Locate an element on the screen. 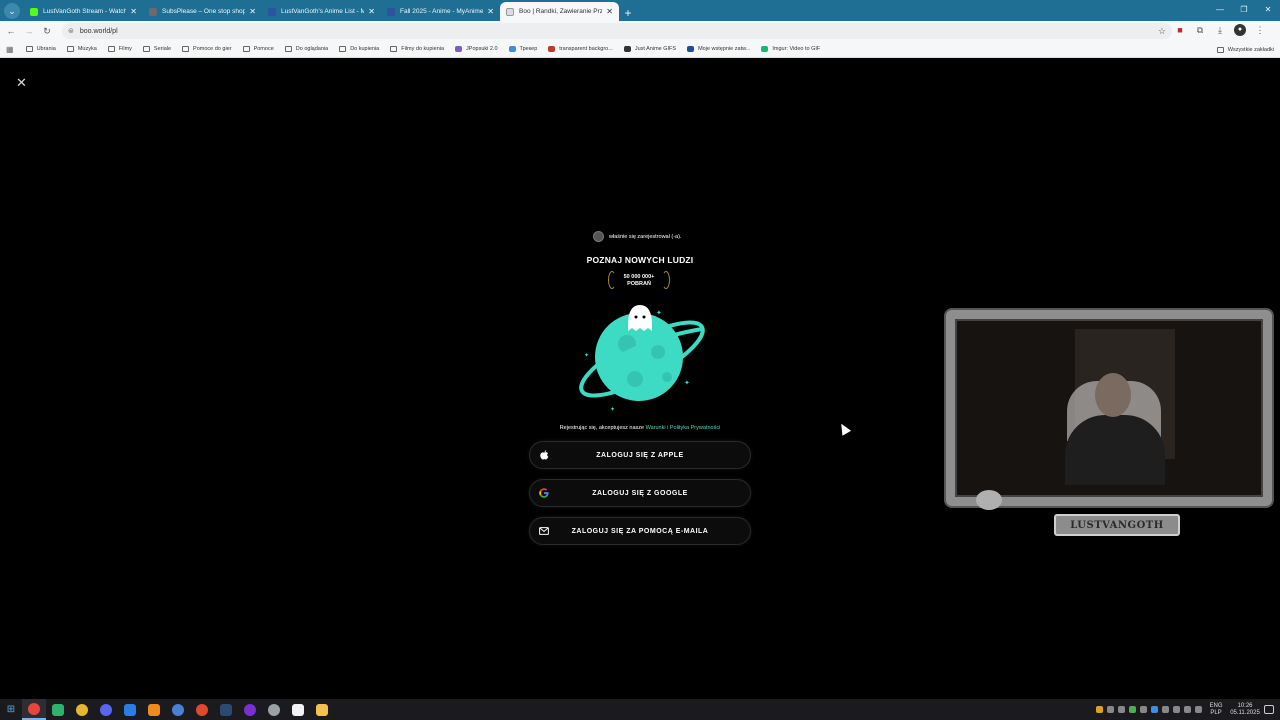 This screenshot has height=720, width=1280. bookmark-folder: Muzyka is located at coordinates (81, 49).